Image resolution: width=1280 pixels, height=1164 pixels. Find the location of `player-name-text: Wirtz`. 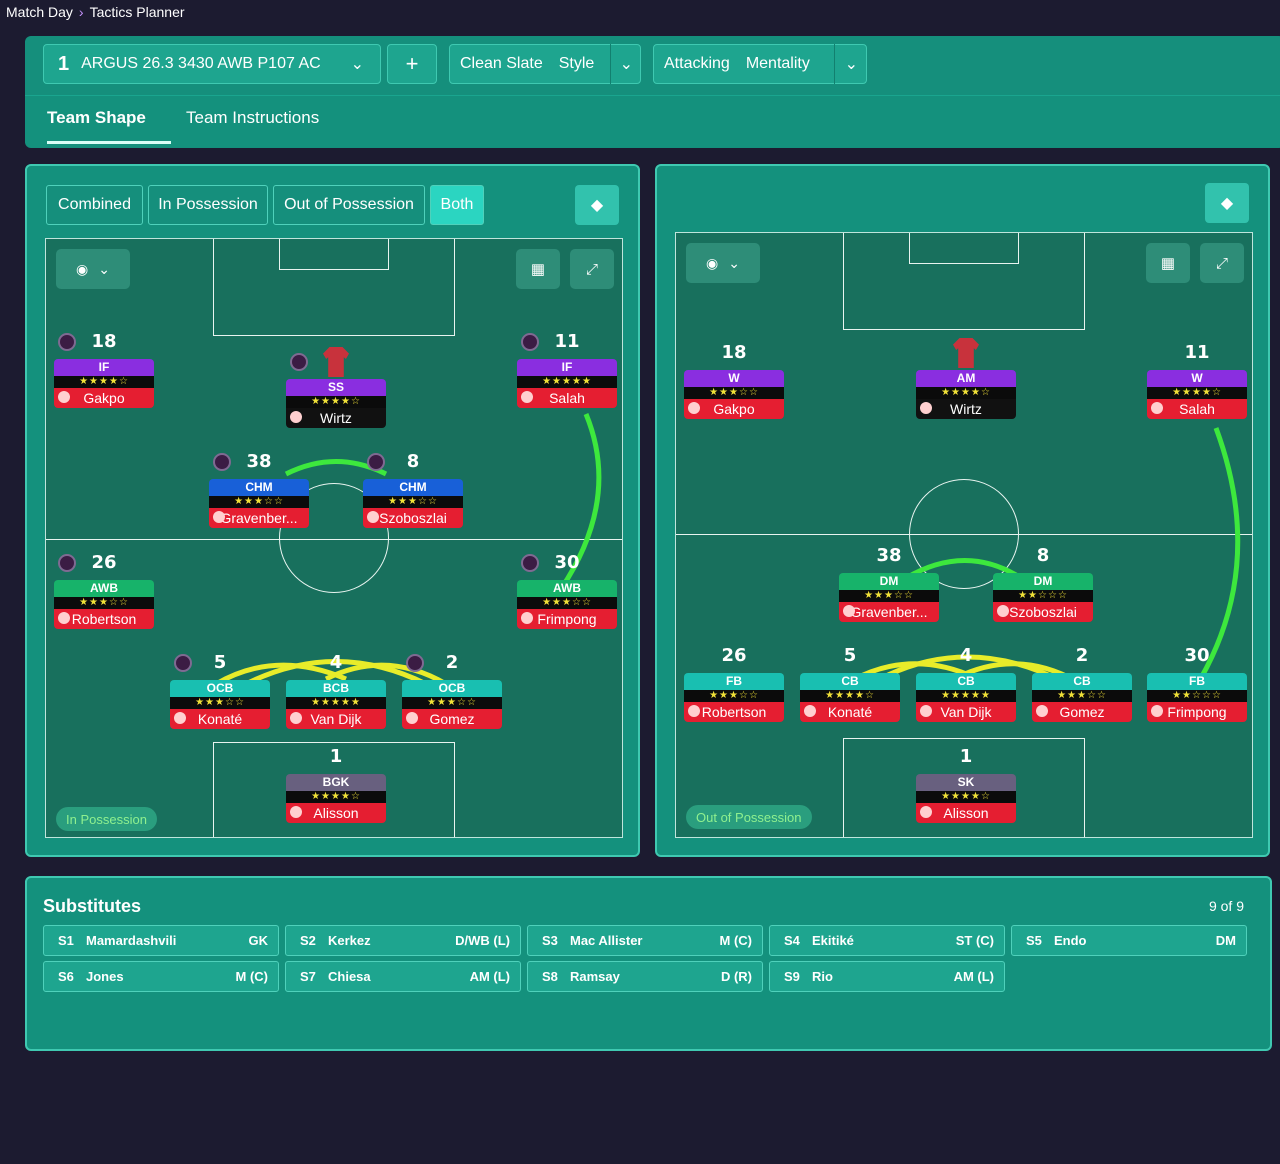

player-name-text: Wirtz is located at coordinates (336, 418).